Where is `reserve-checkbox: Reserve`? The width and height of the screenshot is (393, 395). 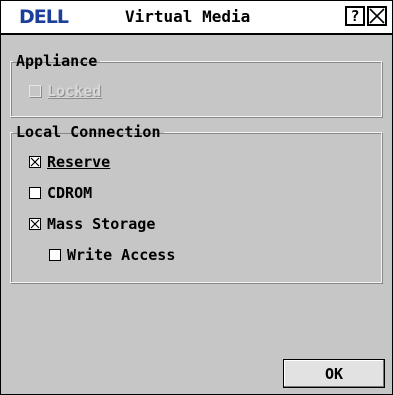
reserve-checkbox: Reserve is located at coordinates (69, 162).